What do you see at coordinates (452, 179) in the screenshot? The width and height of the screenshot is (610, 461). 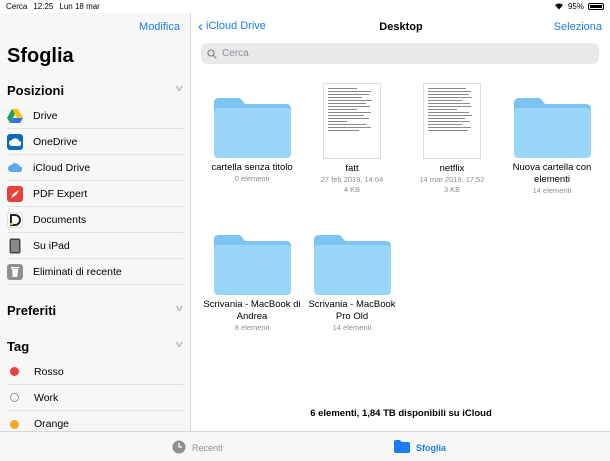 I see `file-date: 14 mar 2019, 17:52` at bounding box center [452, 179].